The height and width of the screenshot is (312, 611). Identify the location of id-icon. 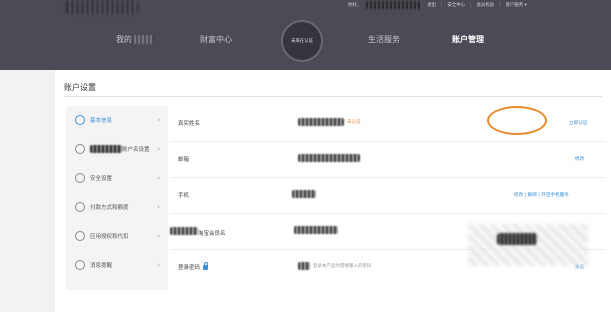
(80, 149).